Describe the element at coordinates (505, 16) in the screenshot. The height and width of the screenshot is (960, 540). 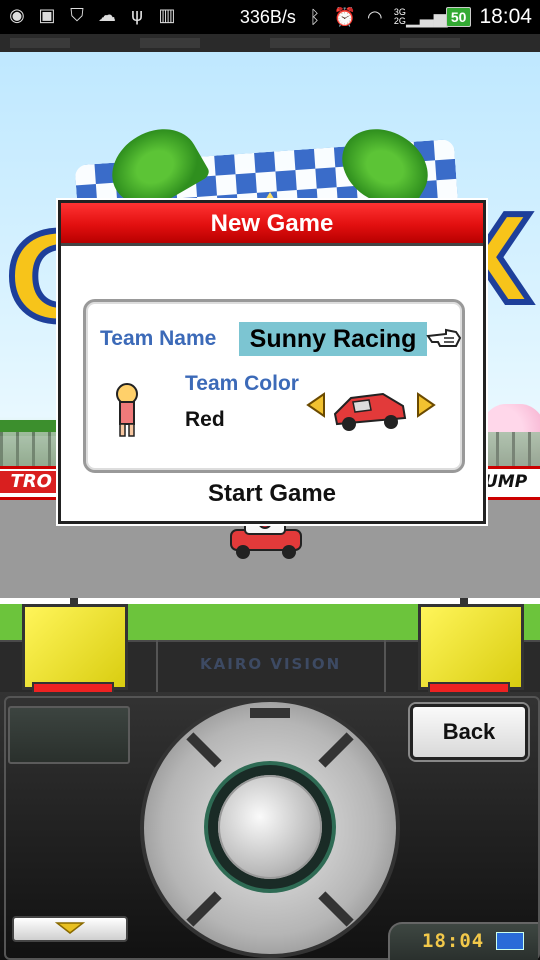
I see `status-time: 18:04` at that location.